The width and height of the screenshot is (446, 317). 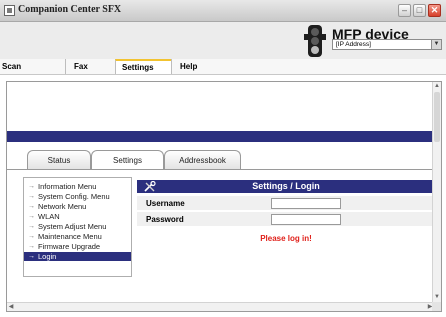 I want to click on minimize-button: –, so click(x=404, y=10).